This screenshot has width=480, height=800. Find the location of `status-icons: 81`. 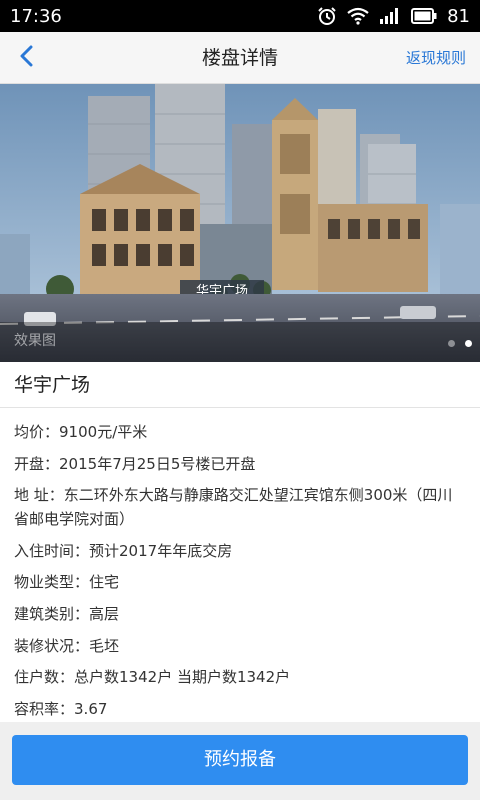

status-icons: 81 is located at coordinates (393, 16).